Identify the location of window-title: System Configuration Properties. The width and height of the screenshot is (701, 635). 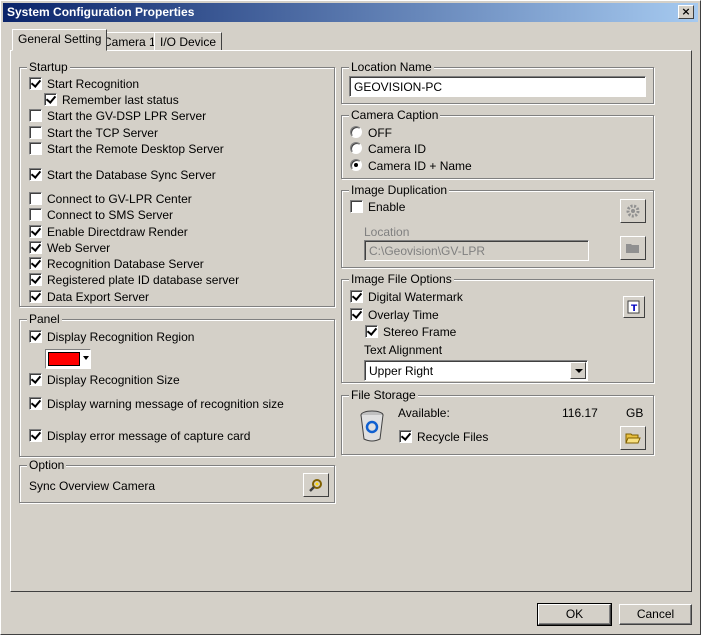
(101, 12).